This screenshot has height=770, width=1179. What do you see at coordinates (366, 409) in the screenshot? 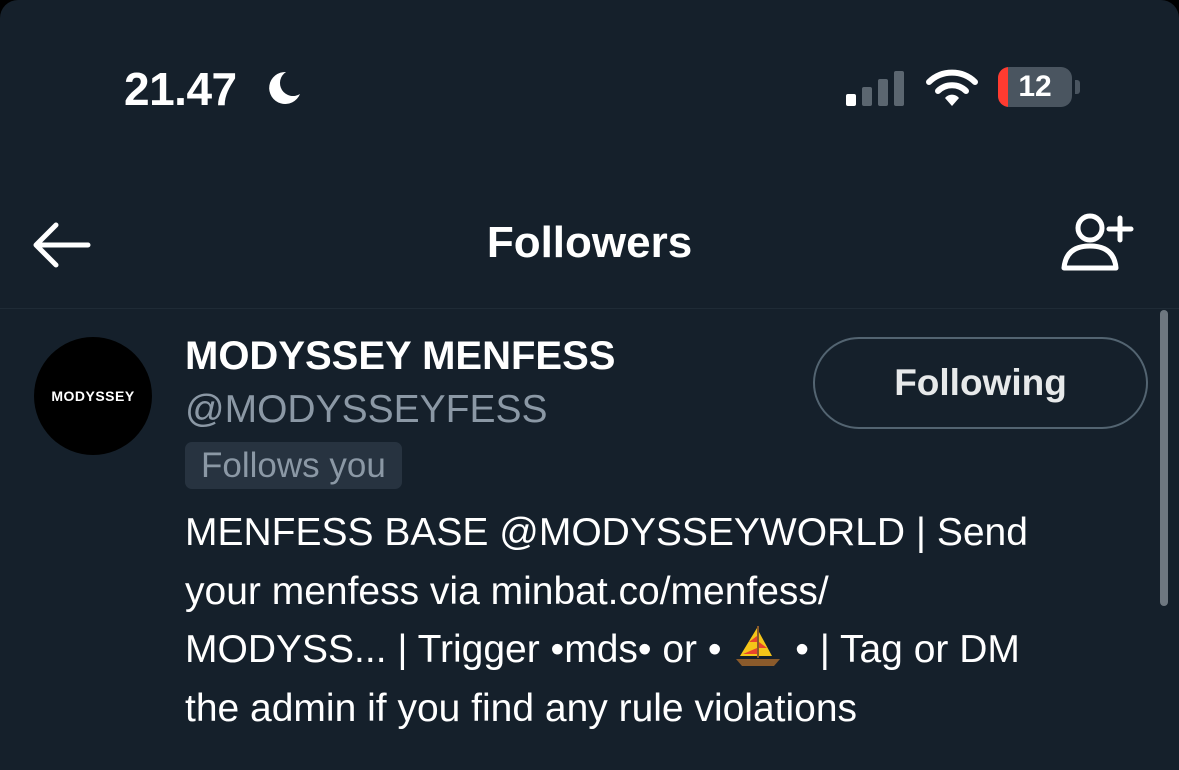
I see `user-handle: @MODYSSEYFESS` at bounding box center [366, 409].